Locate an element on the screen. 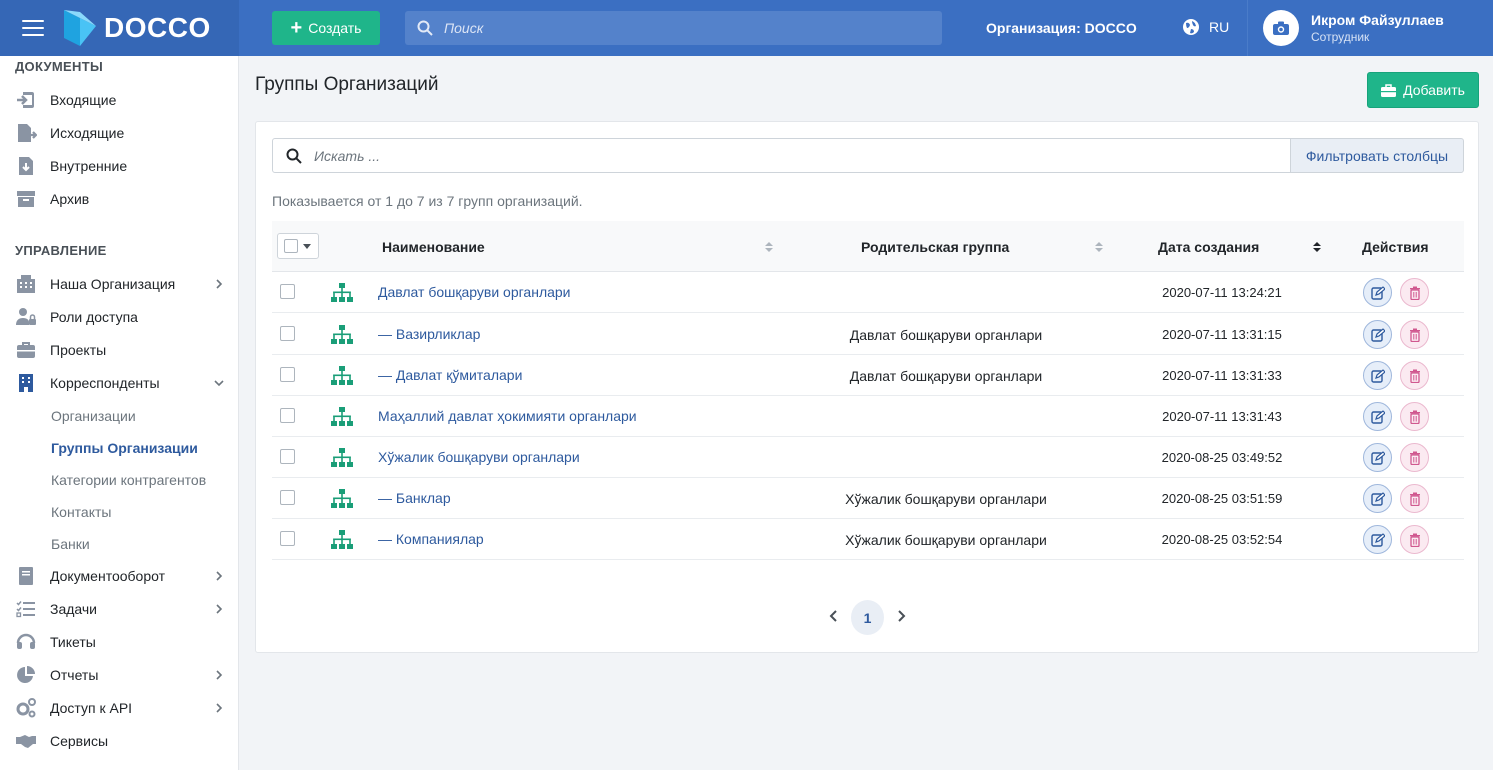 This screenshot has width=1493, height=770. add-button: Добавить is located at coordinates (1423, 90).